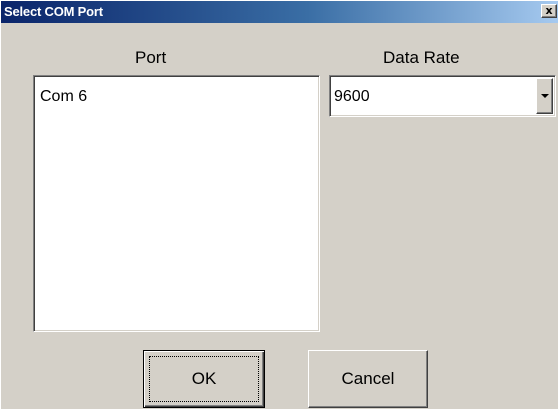  I want to click on port-label: Port, so click(151, 57).